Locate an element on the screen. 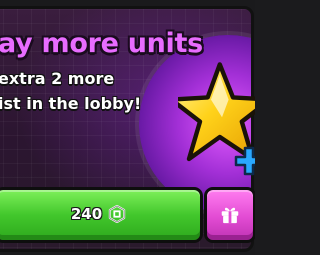  gift-button is located at coordinates (229, 215).